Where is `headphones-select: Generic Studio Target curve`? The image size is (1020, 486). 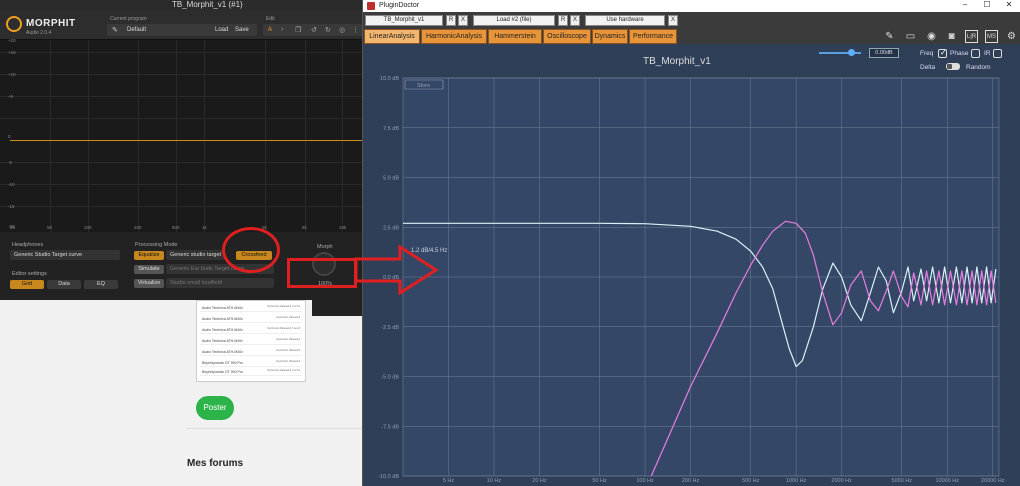 headphones-select: Generic Studio Target curve is located at coordinates (65, 255).